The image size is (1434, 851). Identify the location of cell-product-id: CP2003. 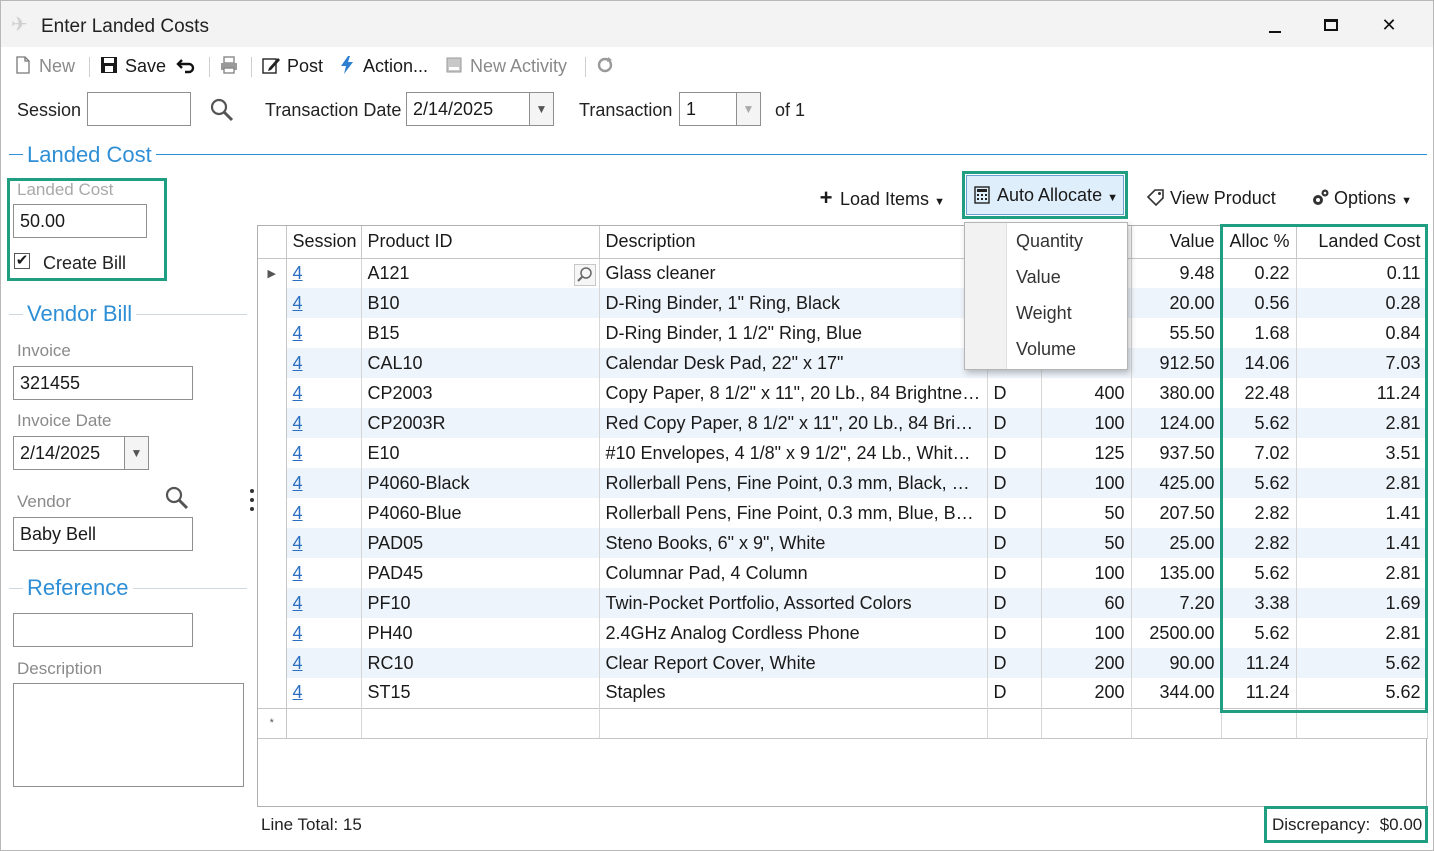
(480, 393).